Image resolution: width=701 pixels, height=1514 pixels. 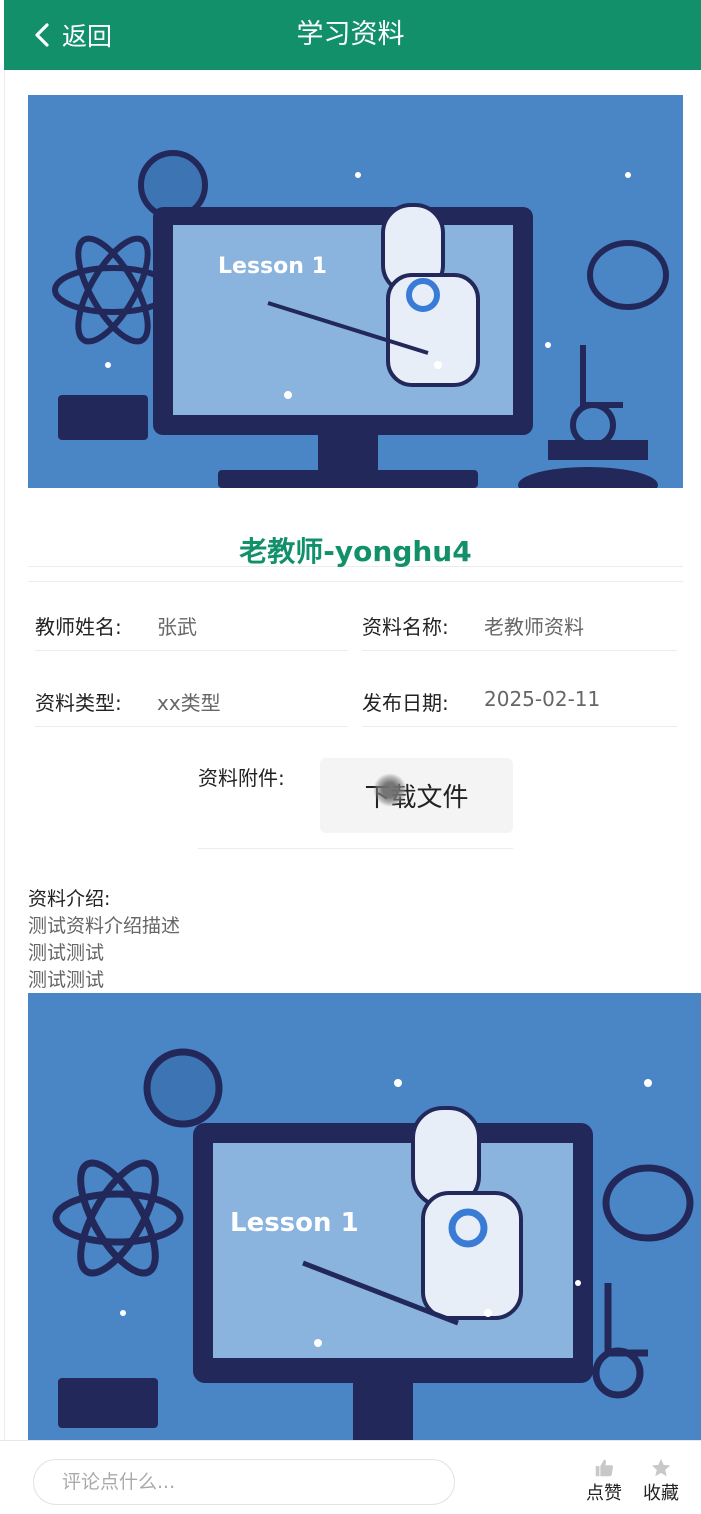 I want to click on page-edge, so click(x=4, y=755).